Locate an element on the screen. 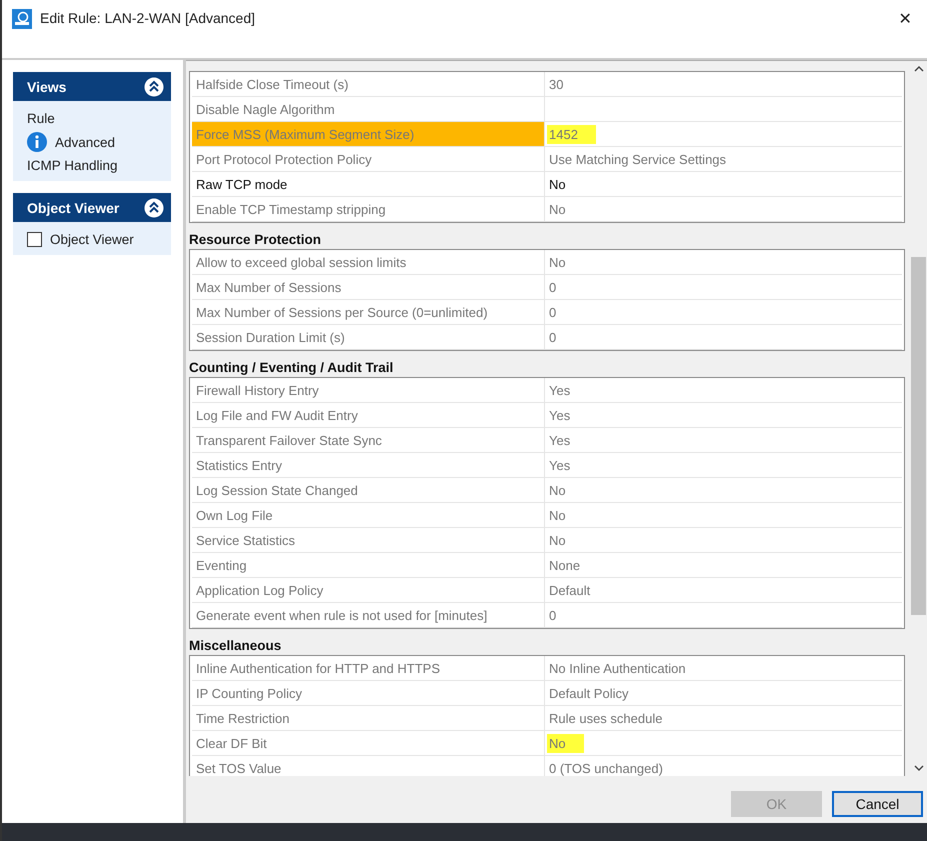 The height and width of the screenshot is (841, 927). property-value: Rule uses schedule is located at coordinates (605, 718).